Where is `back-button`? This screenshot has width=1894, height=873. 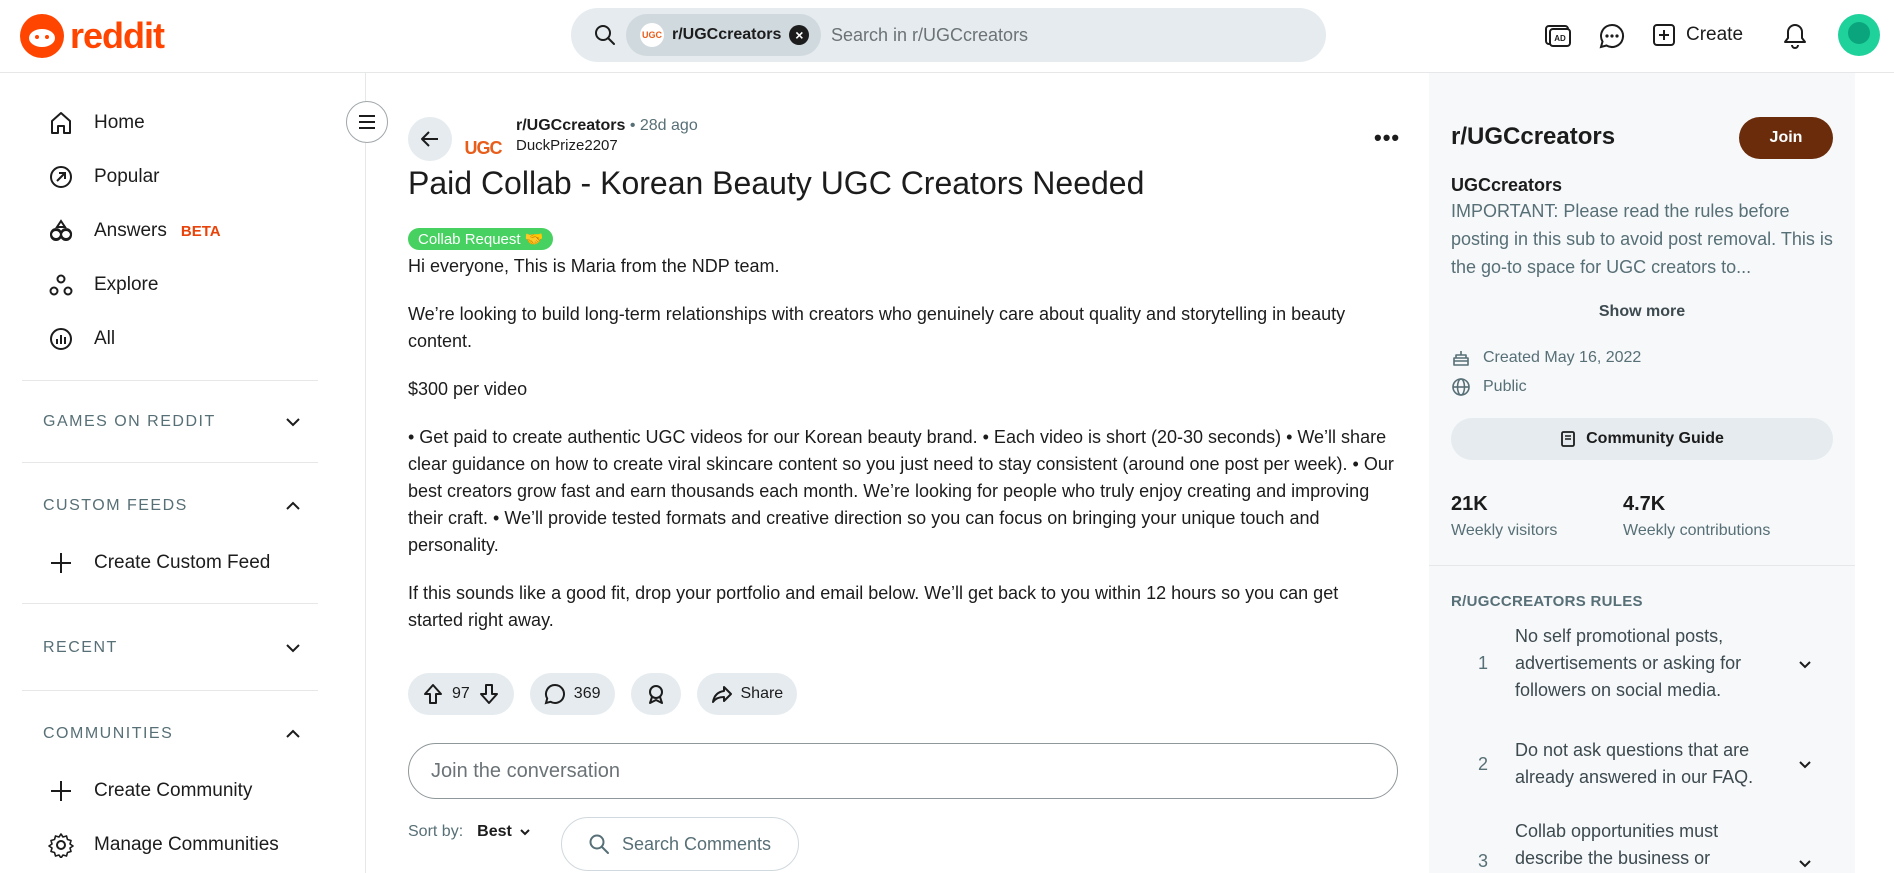 back-button is located at coordinates (430, 139).